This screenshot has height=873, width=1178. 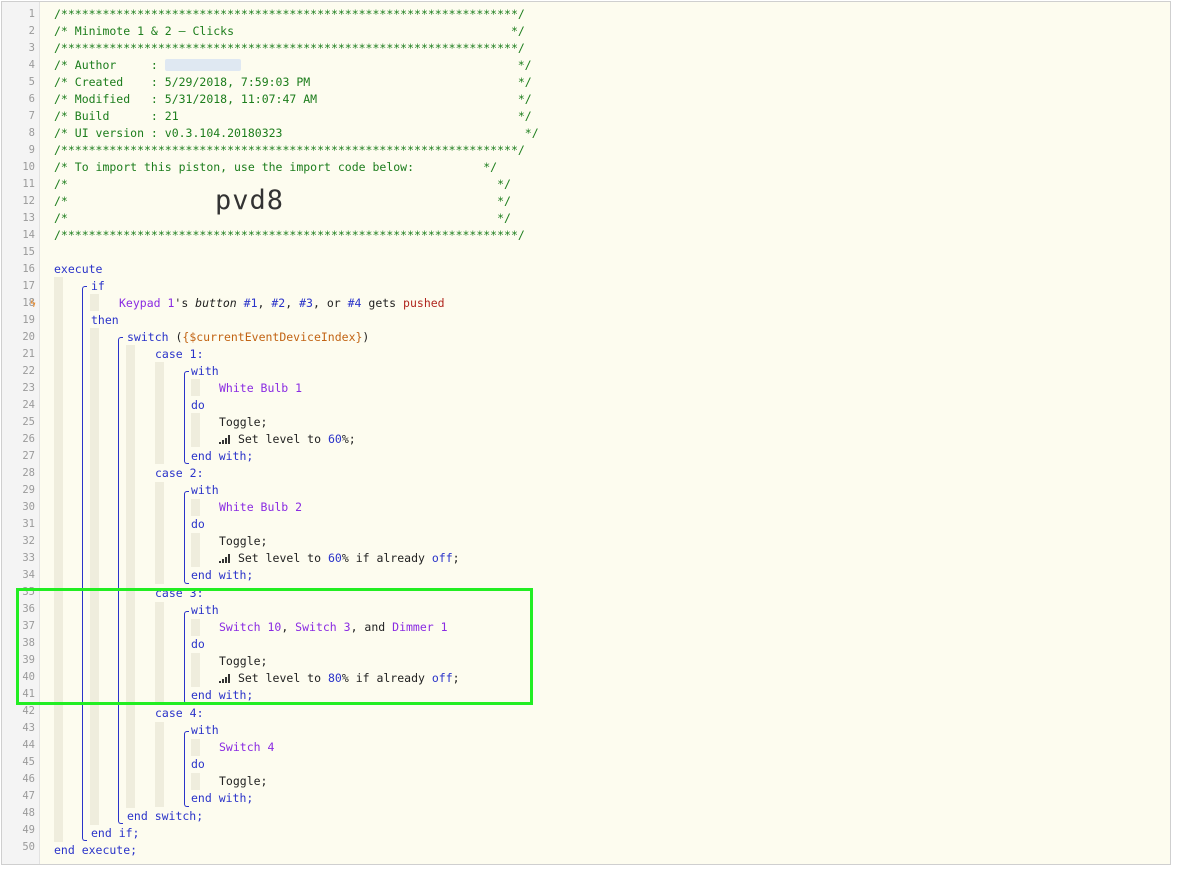 I want to click on set-level-action: Set level to 60%;, so click(x=287, y=439).